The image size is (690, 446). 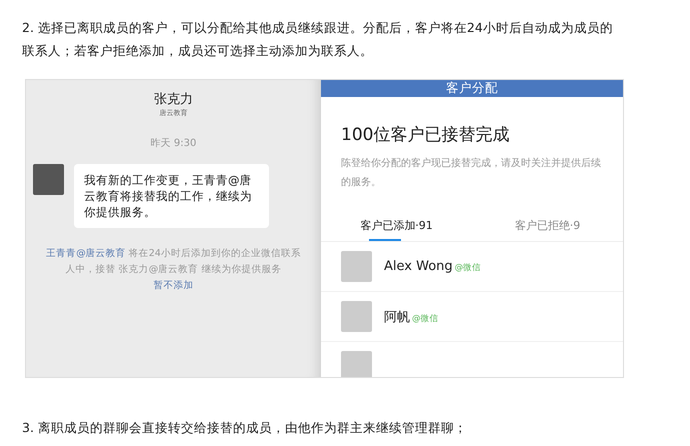 What do you see at coordinates (396, 225) in the screenshot?
I see `tab: 客户已添加·91` at bounding box center [396, 225].